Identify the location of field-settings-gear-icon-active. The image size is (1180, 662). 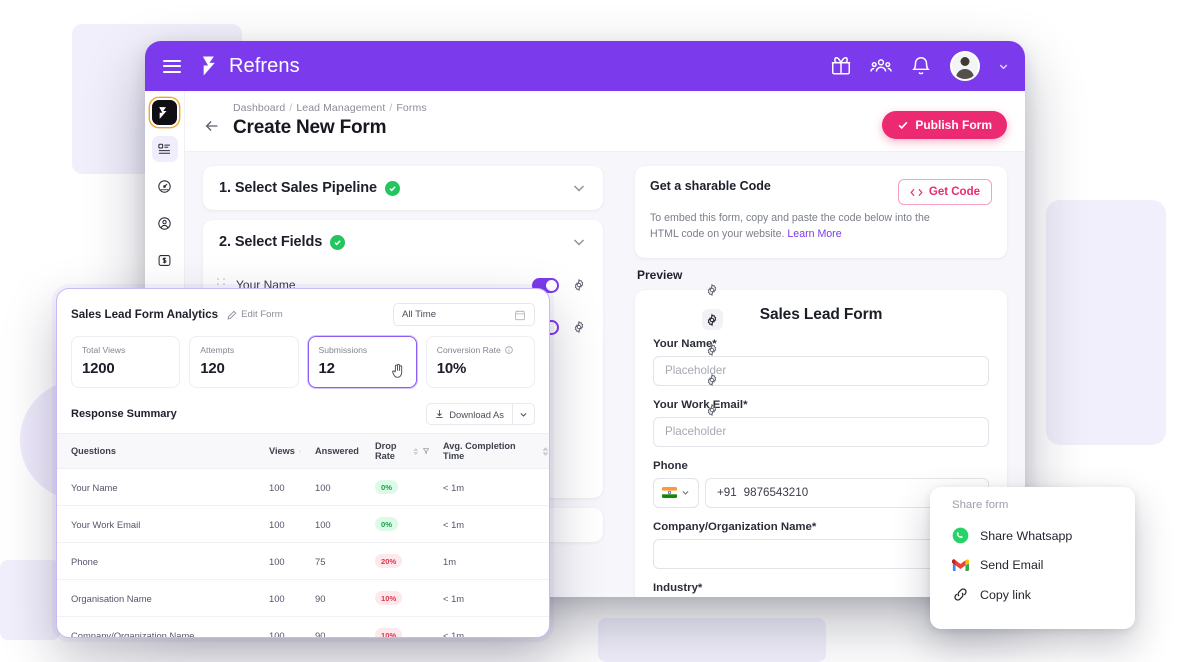
(712, 319).